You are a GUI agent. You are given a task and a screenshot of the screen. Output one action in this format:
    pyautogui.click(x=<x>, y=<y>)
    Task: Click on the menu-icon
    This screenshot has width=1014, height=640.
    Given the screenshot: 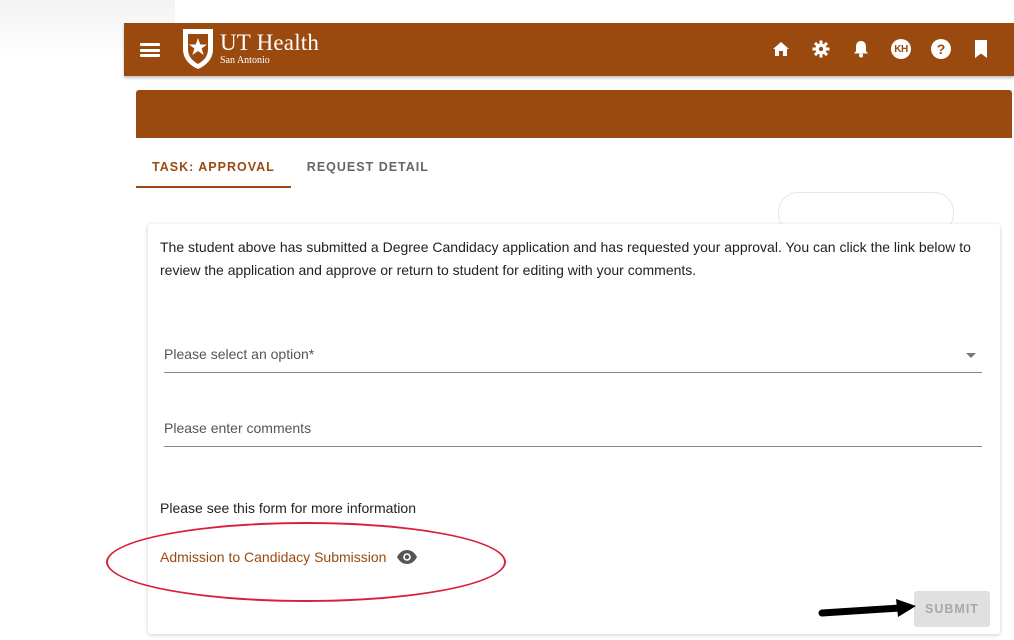 What is the action you would take?
    pyautogui.click(x=150, y=50)
    